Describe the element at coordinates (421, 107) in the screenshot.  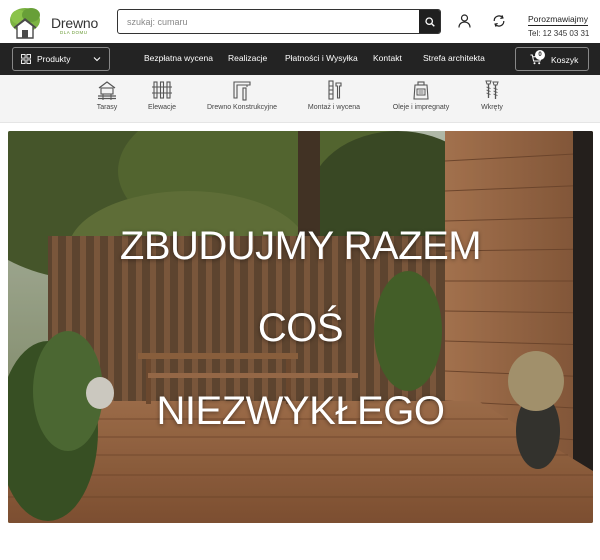
I see `category-label: Oleje i impregnaty` at that location.